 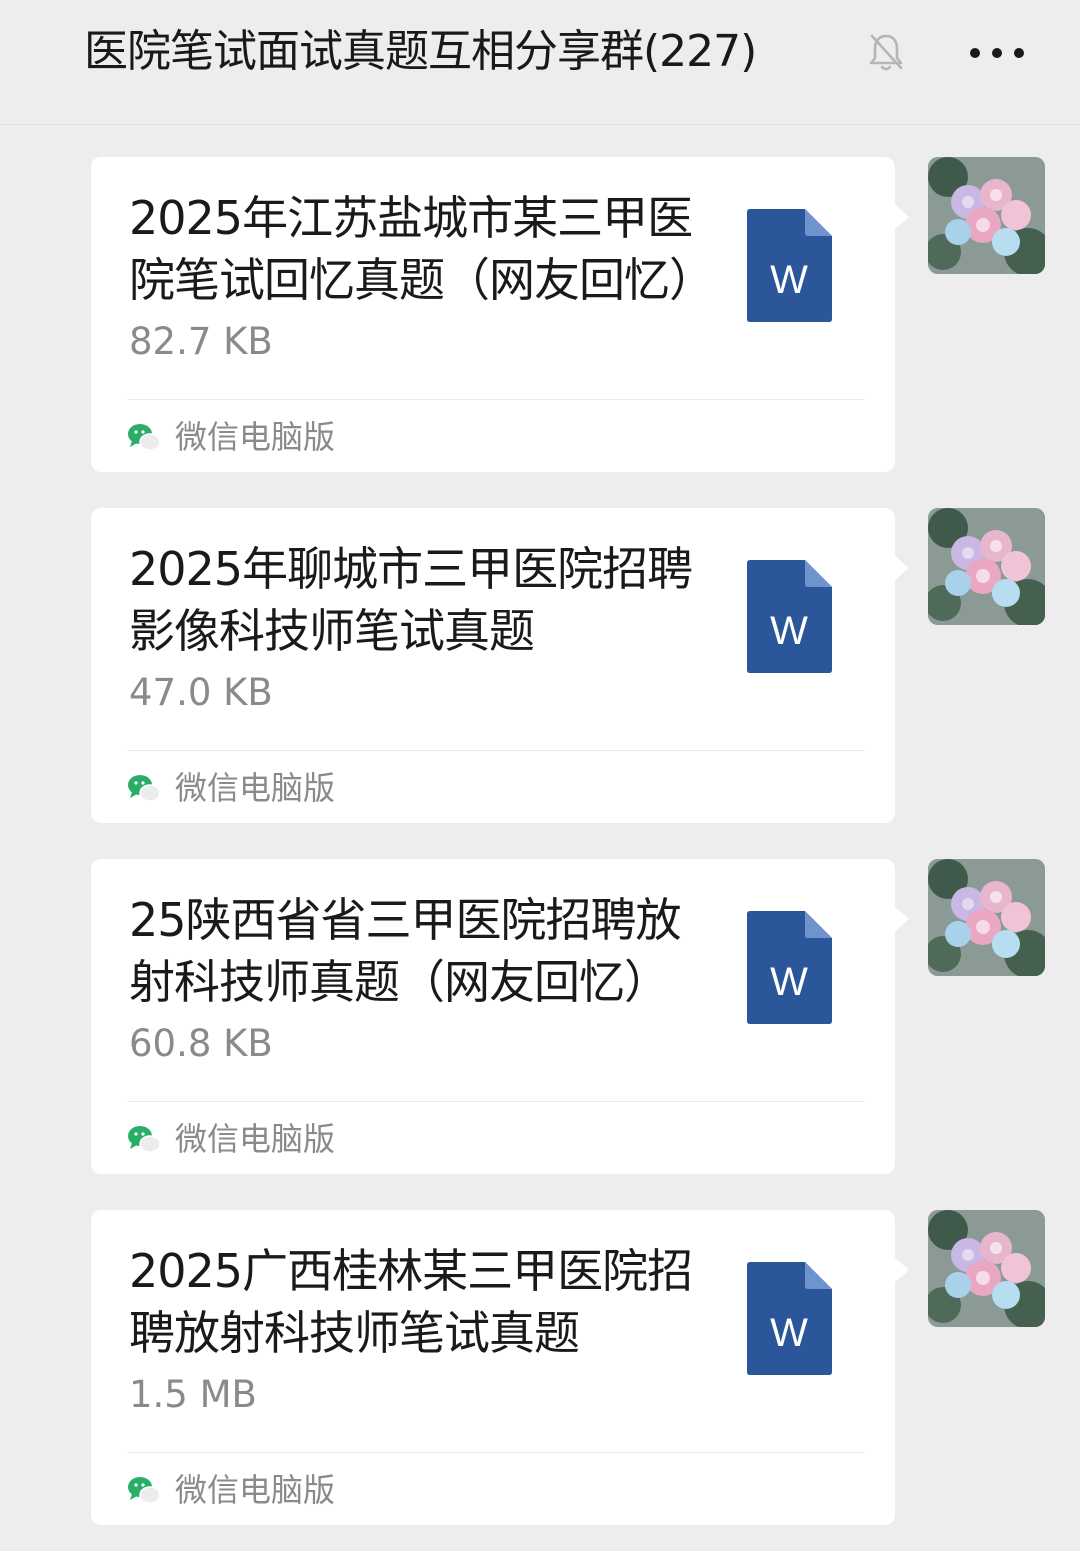 What do you see at coordinates (411, 600) in the screenshot?
I see `file-name: 2025年聊城市三甲医院招聘影像科技师笔试真题` at bounding box center [411, 600].